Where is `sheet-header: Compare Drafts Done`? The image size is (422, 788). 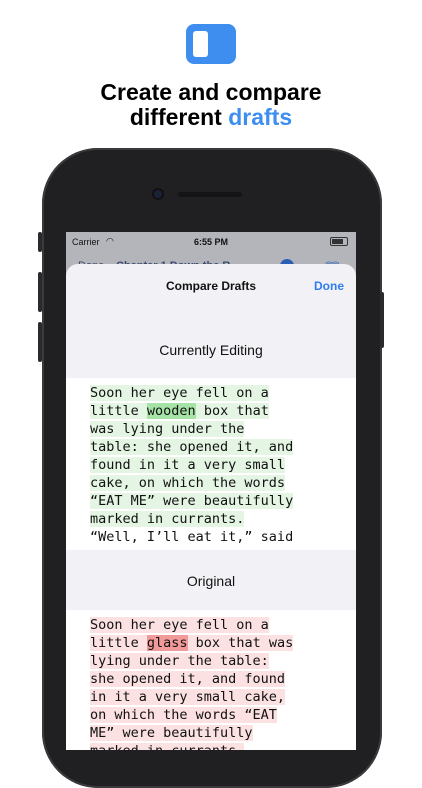
sheet-header: Compare Drafts Done is located at coordinates (211, 286).